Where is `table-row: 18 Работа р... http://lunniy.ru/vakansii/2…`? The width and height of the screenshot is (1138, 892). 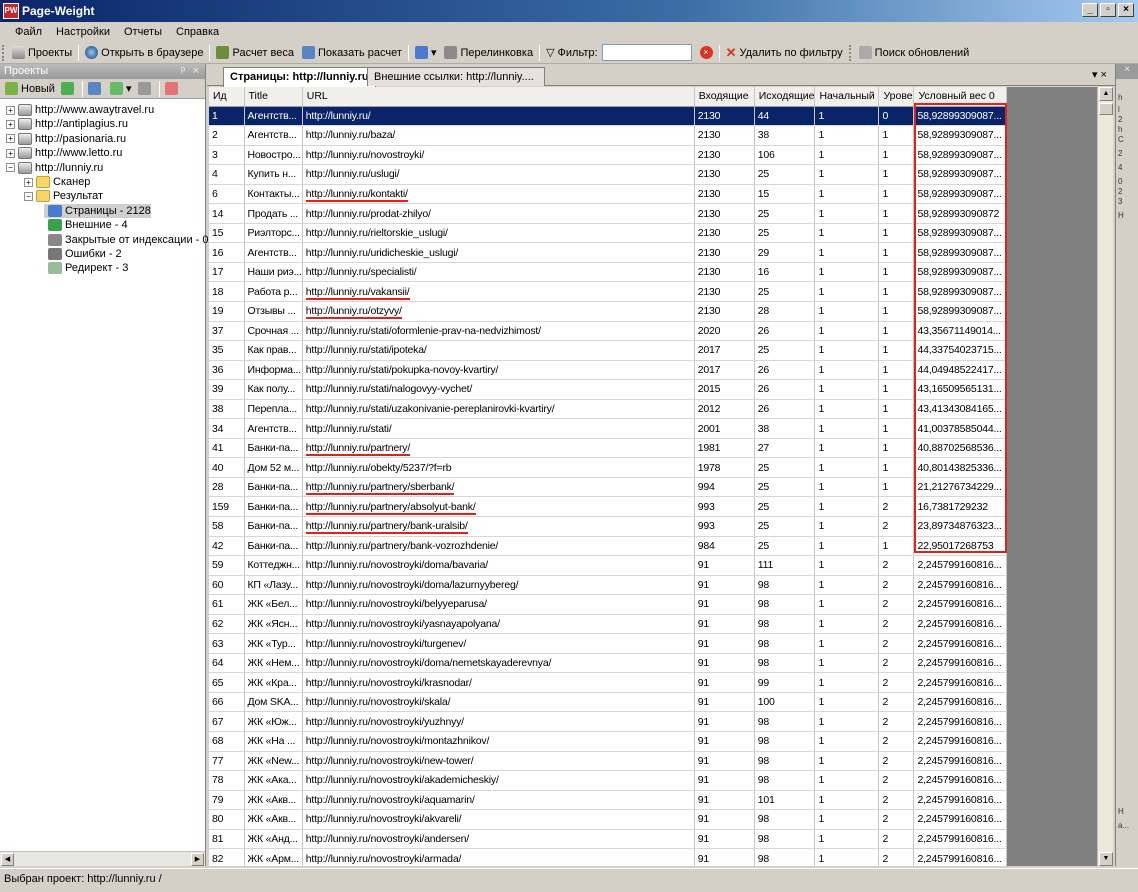 table-row: 18 Работа р... http://lunniy.ru/vakansii/2… is located at coordinates (608, 291).